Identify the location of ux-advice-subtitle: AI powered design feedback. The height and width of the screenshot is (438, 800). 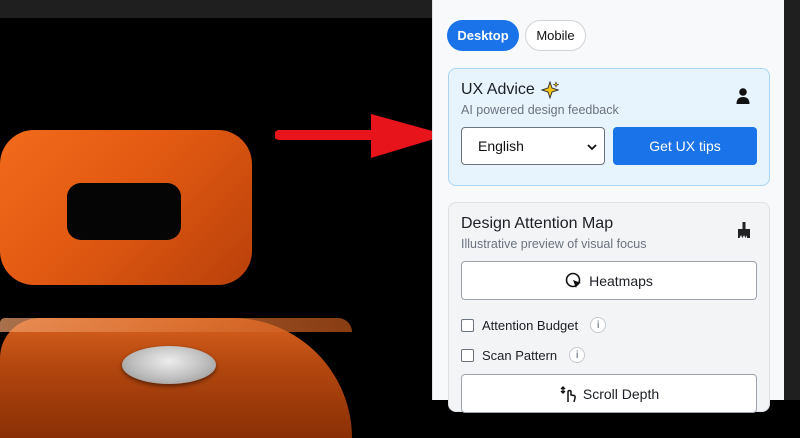
(540, 110).